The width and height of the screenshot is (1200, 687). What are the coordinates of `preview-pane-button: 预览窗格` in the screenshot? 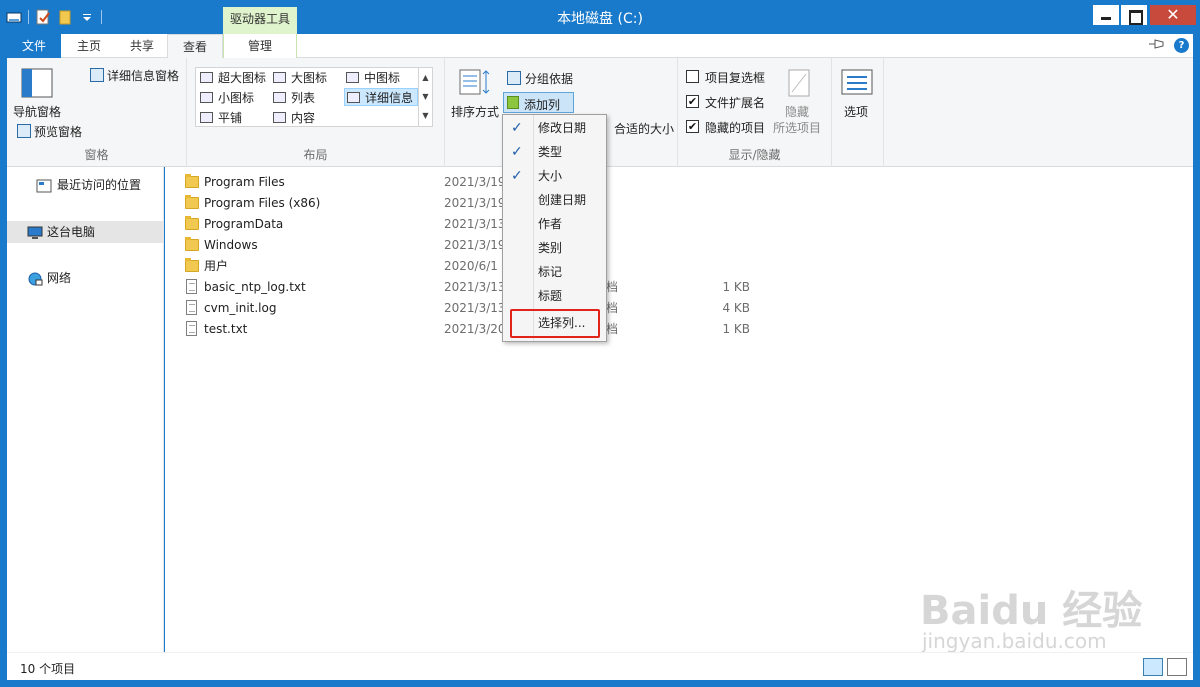 It's located at (58, 131).